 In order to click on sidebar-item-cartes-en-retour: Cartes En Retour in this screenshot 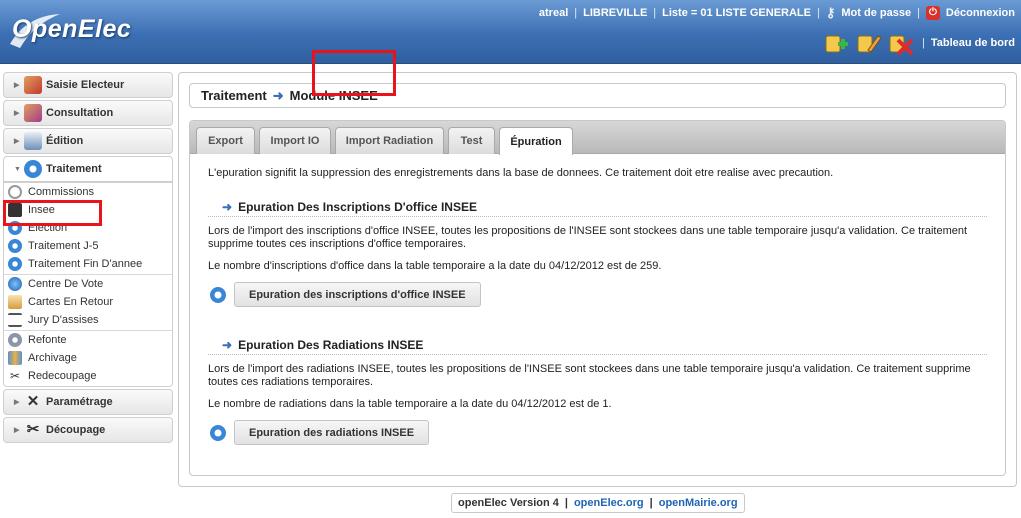, I will do `click(88, 302)`.